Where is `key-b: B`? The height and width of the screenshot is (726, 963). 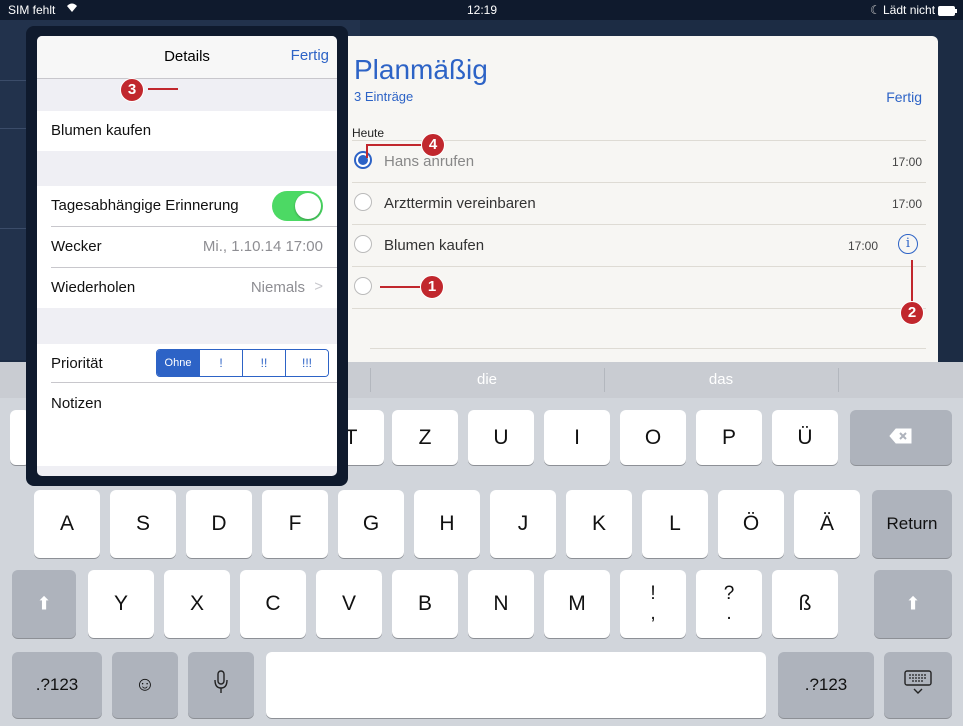 key-b: B is located at coordinates (425, 604).